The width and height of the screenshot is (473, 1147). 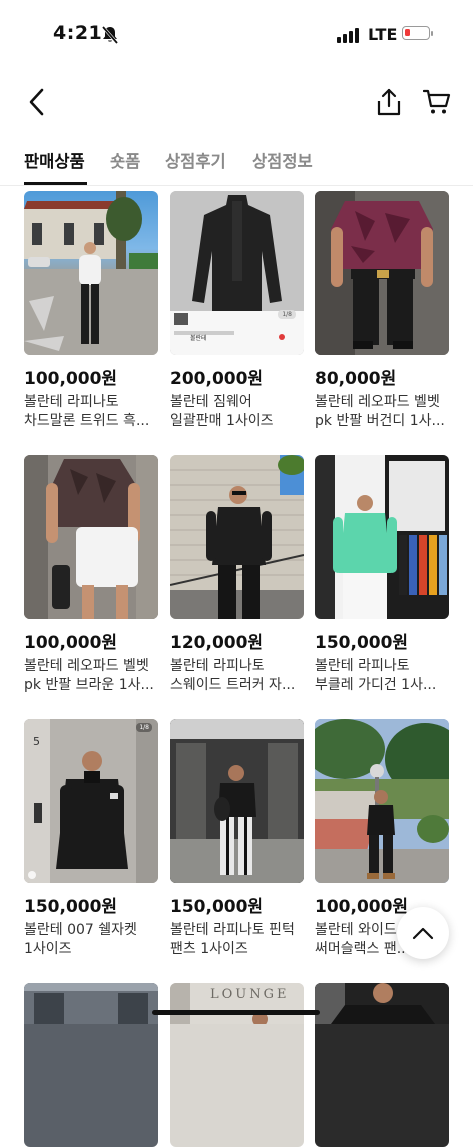 I want to click on product-image: LOUNGE, so click(x=237, y=1065).